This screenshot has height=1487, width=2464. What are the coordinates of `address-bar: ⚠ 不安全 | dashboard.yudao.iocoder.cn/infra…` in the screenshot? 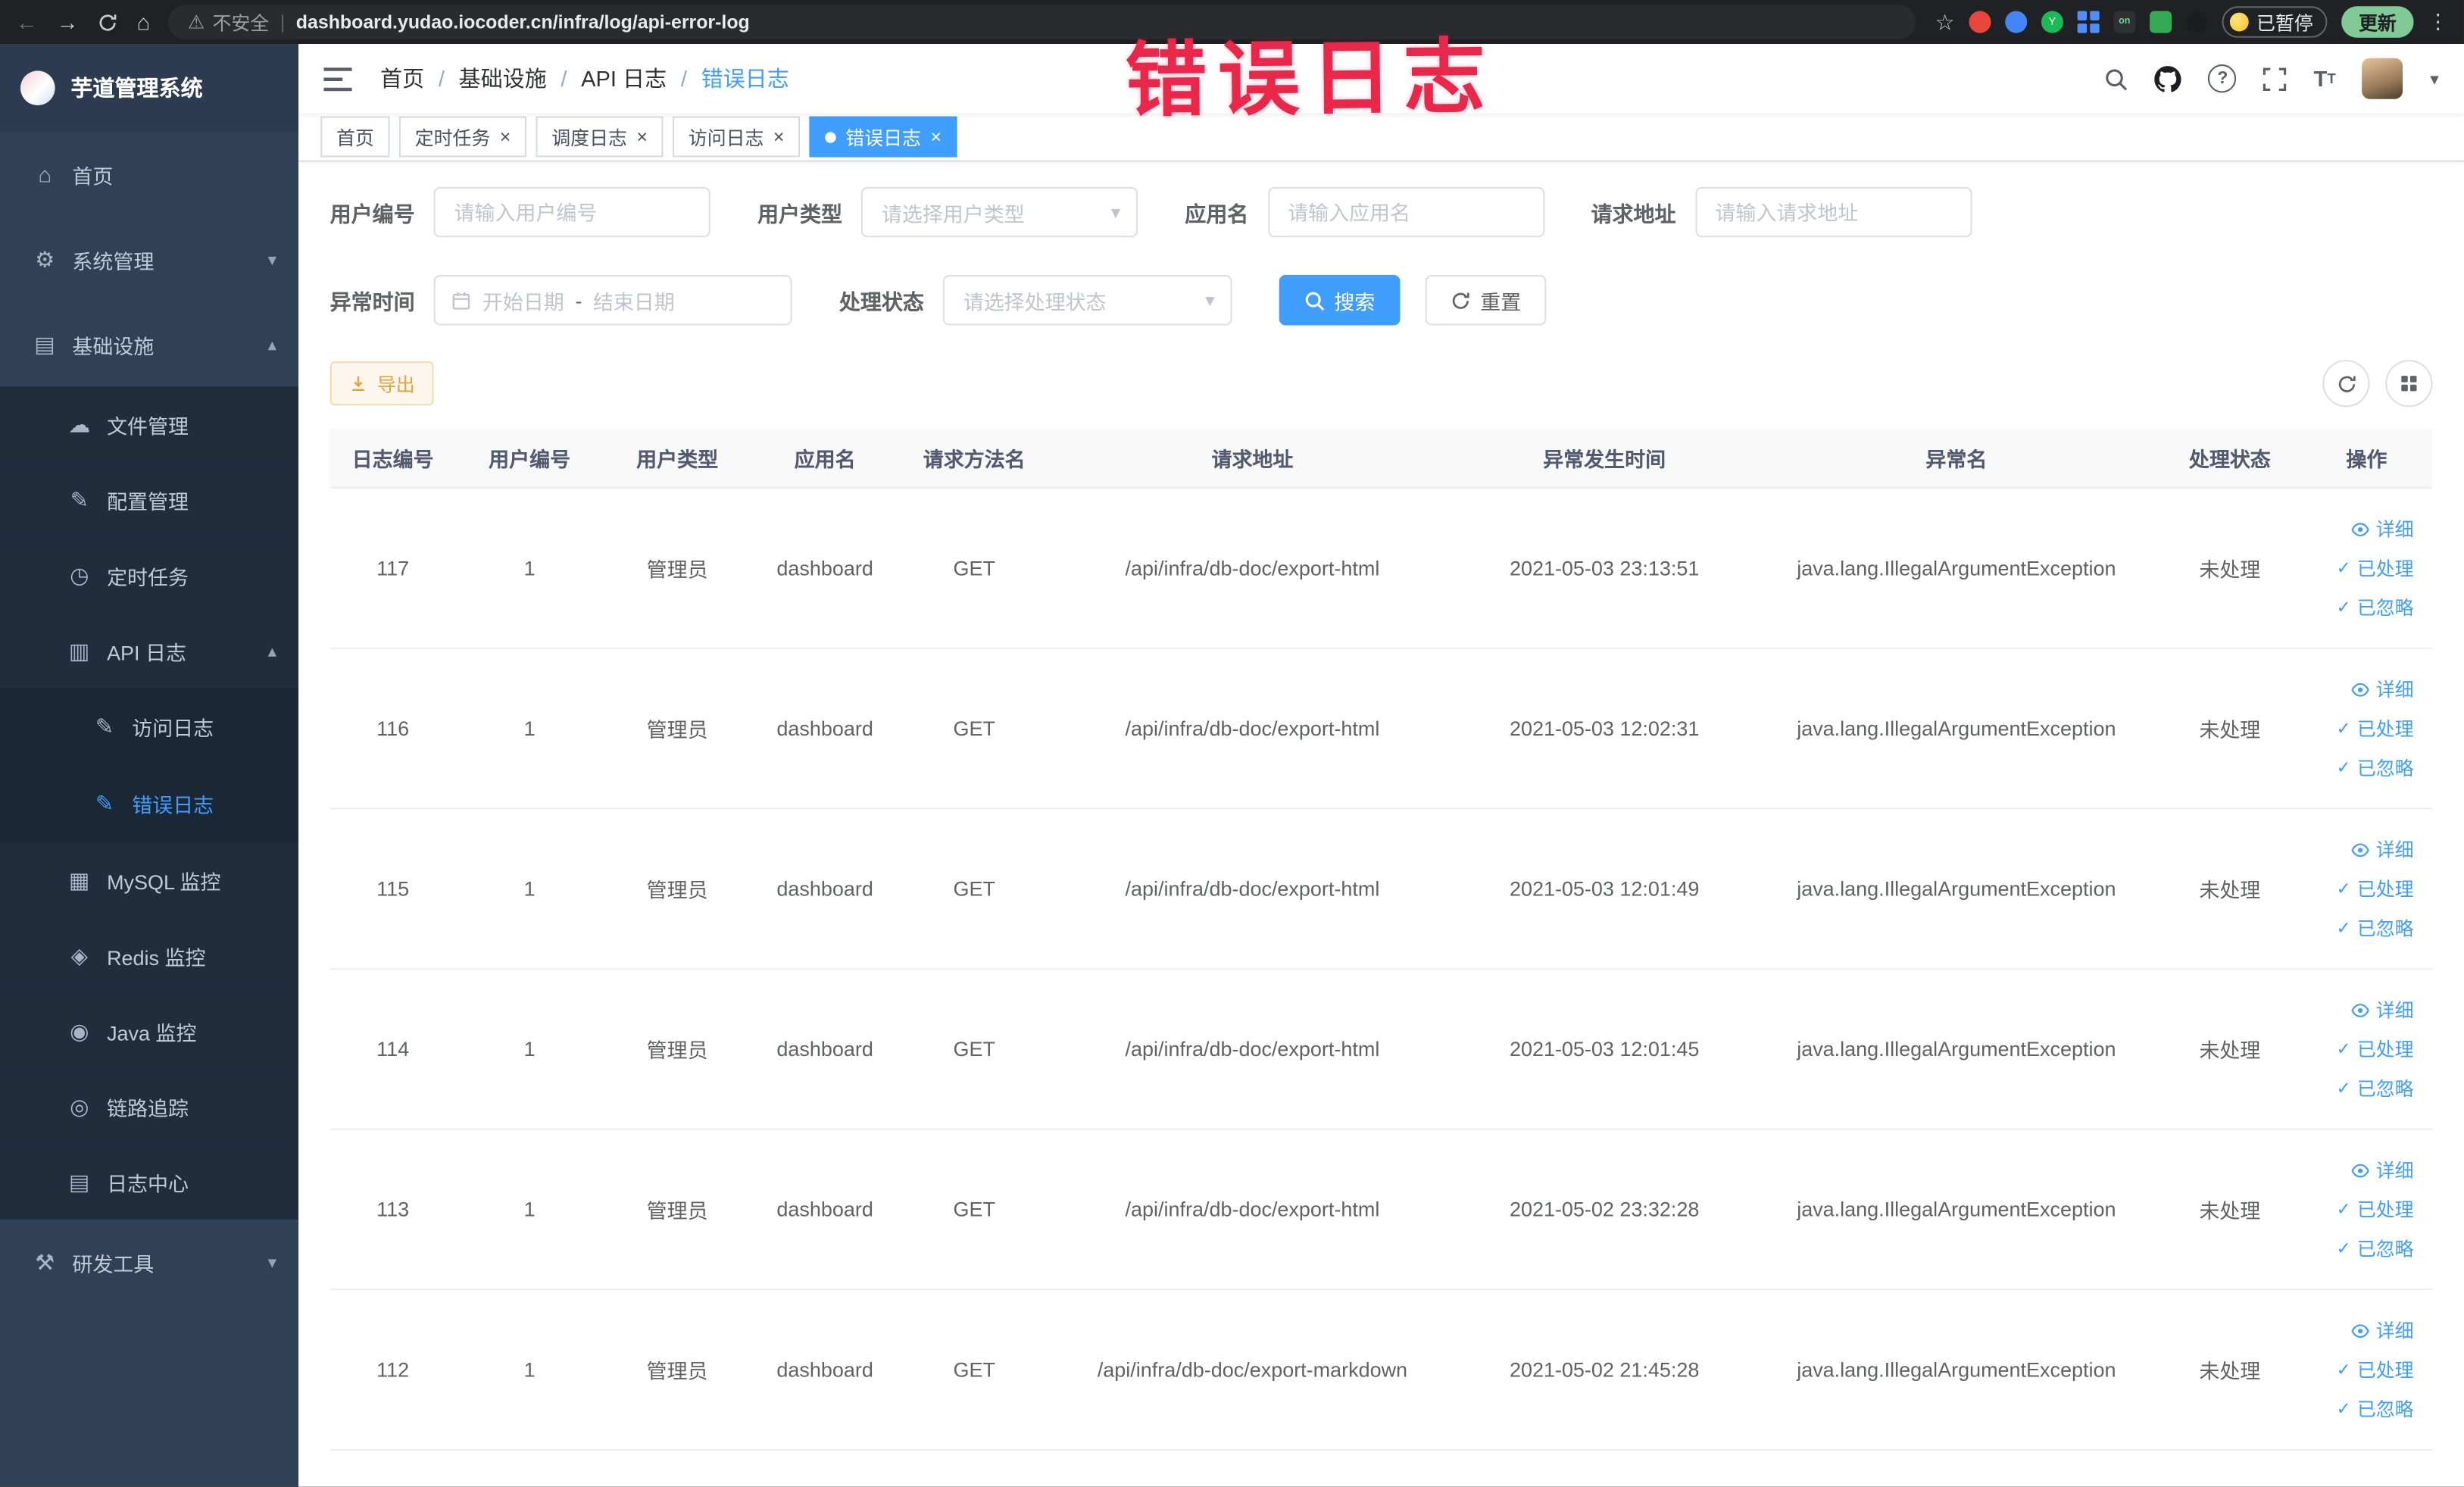 It's located at (1042, 22).